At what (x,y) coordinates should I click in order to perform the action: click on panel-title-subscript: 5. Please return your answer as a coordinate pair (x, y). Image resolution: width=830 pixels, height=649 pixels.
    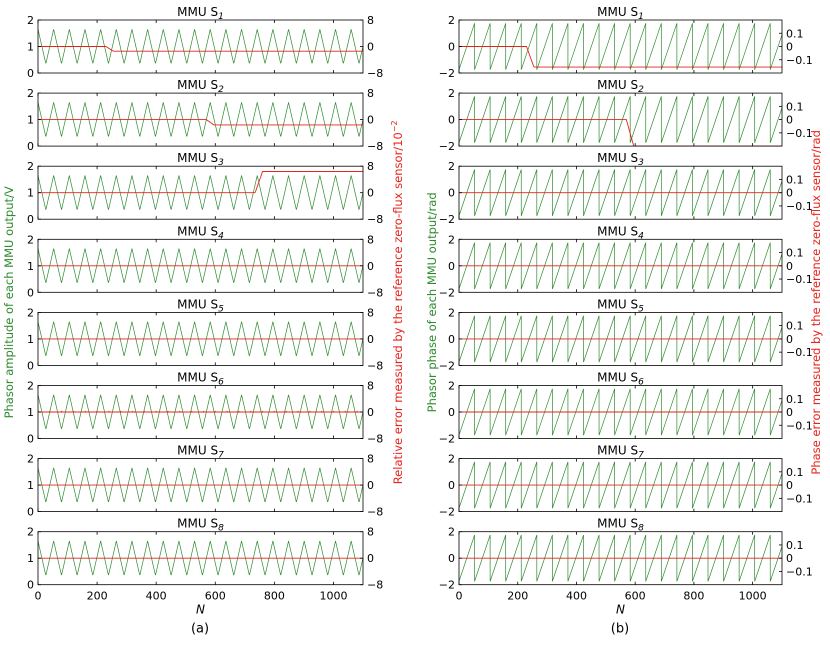
    Looking at the image, I should click on (641, 309).